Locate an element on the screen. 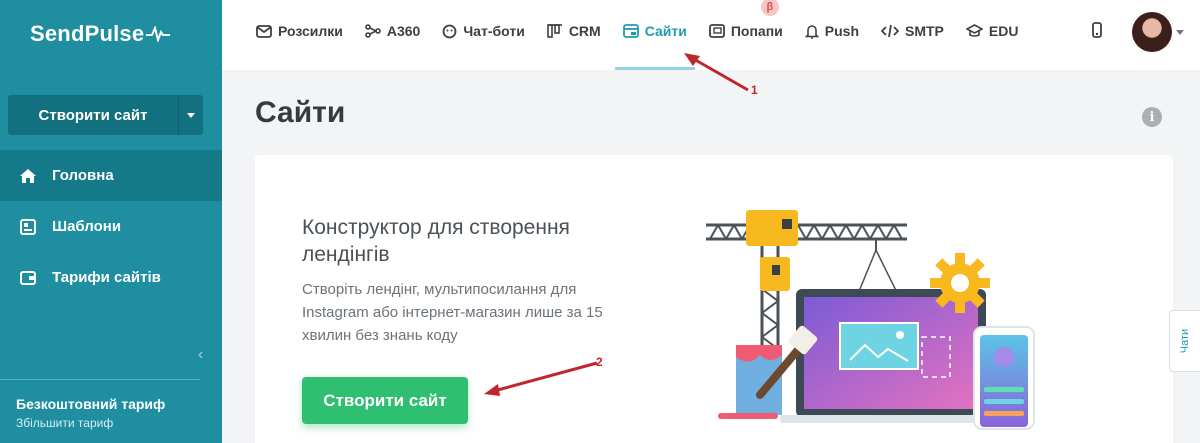  tab-sites: Сайти is located at coordinates (655, 35).